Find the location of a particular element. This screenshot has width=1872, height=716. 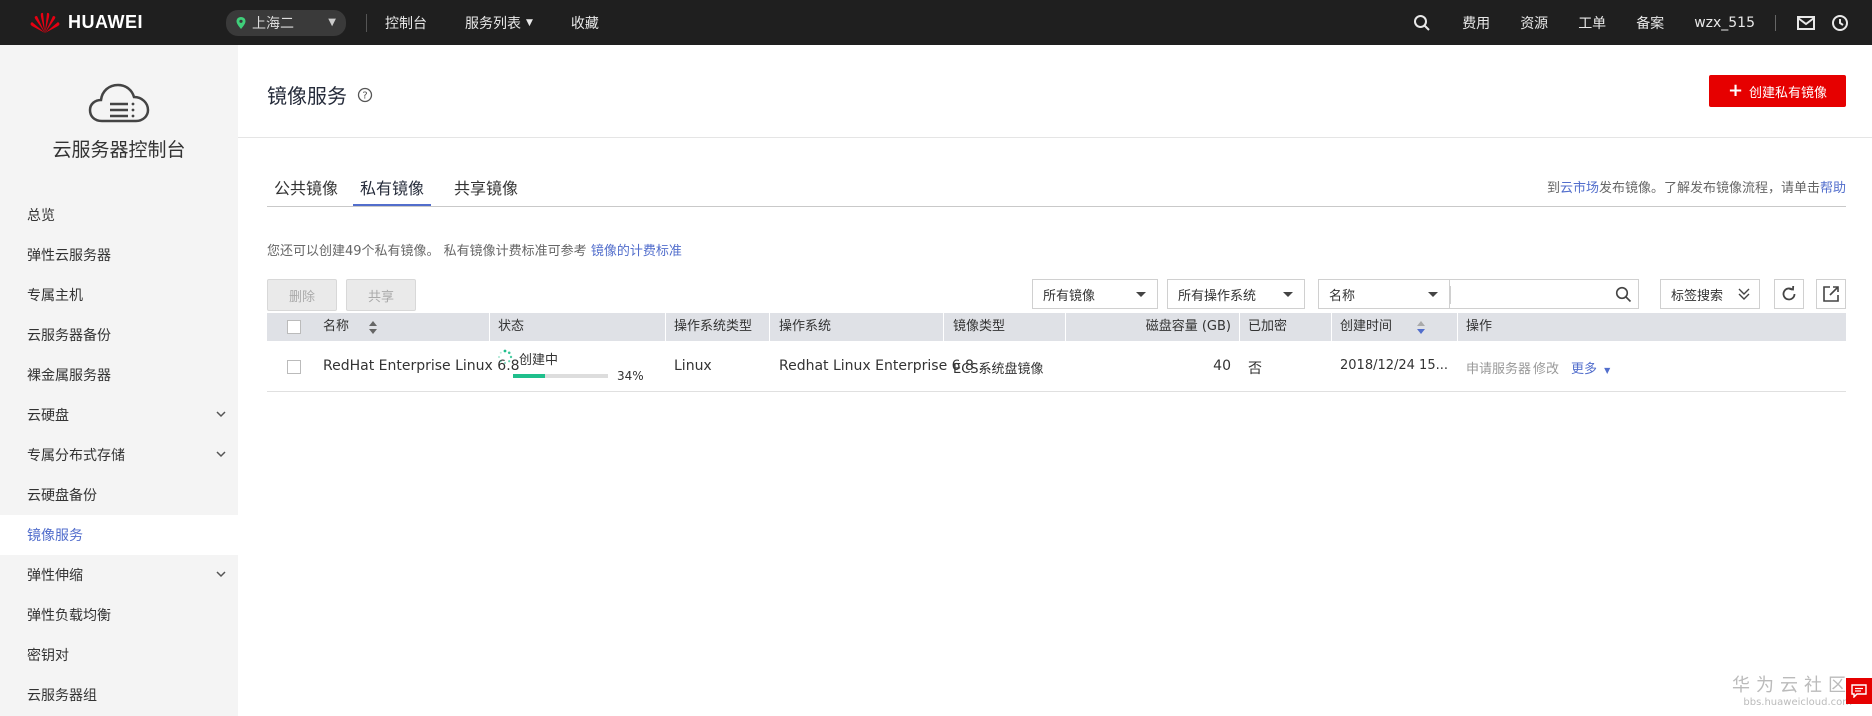

billing-standard-link: 镜像的计费标准 is located at coordinates (636, 251).